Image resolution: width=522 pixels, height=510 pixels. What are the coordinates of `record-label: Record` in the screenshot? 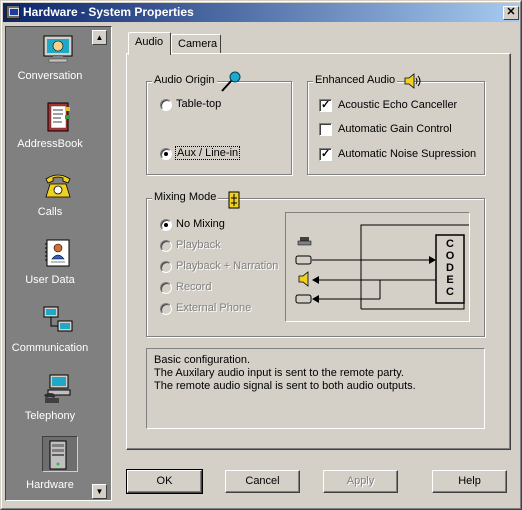 It's located at (194, 287).